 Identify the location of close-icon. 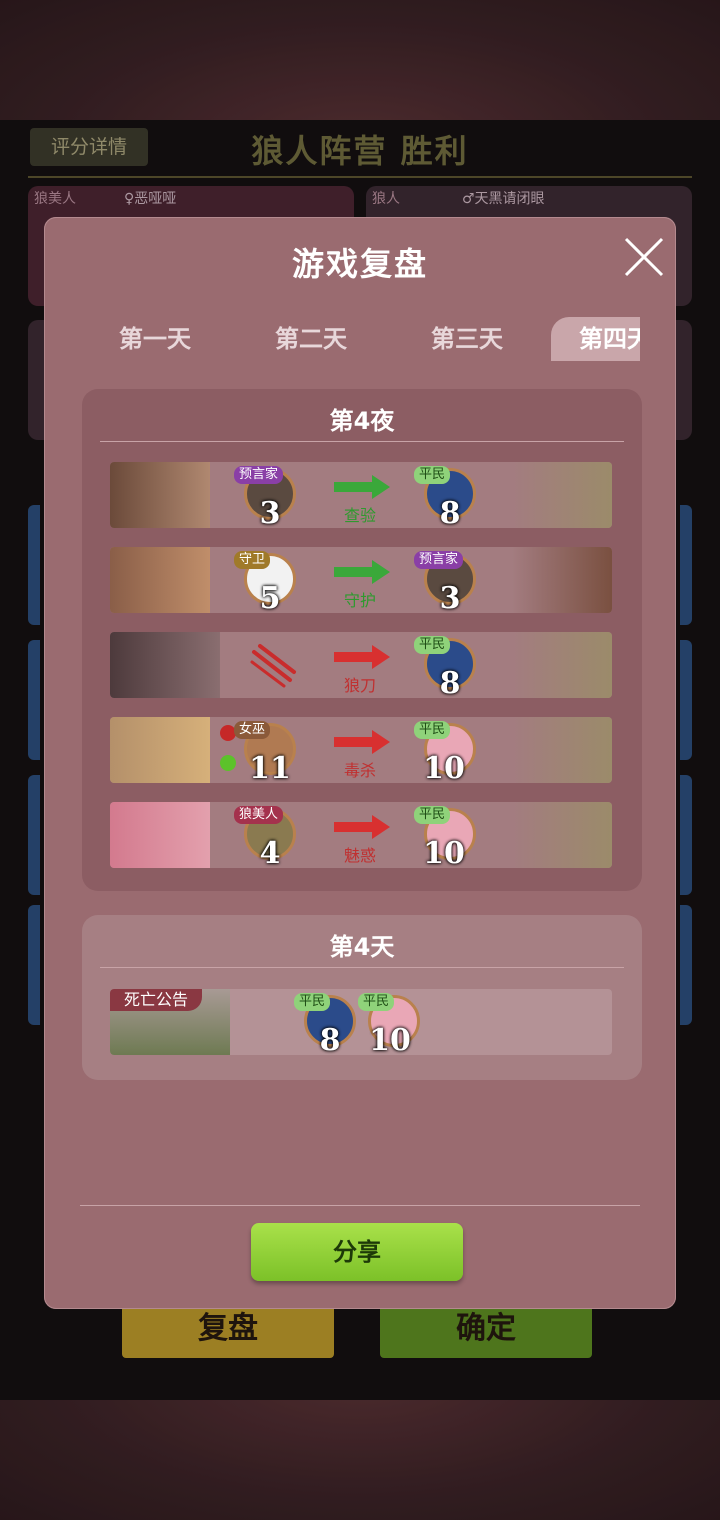
(644, 257).